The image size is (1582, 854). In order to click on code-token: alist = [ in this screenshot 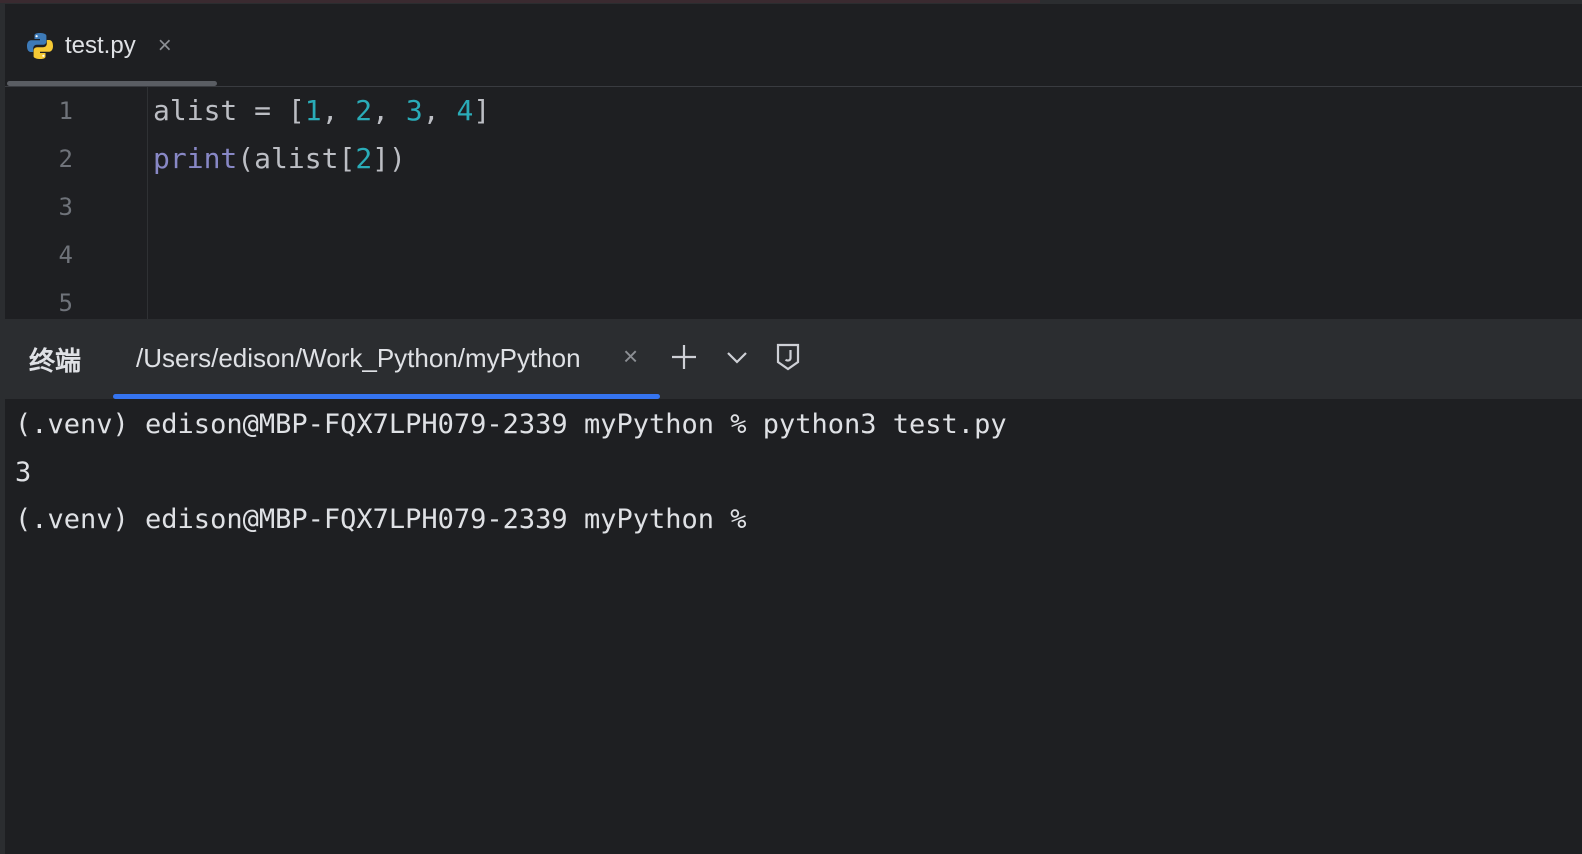, I will do `click(229, 110)`.